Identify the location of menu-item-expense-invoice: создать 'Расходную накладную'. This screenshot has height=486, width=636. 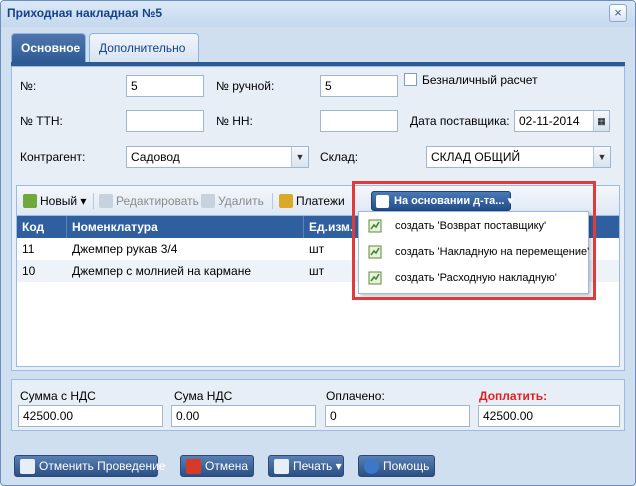
(473, 278).